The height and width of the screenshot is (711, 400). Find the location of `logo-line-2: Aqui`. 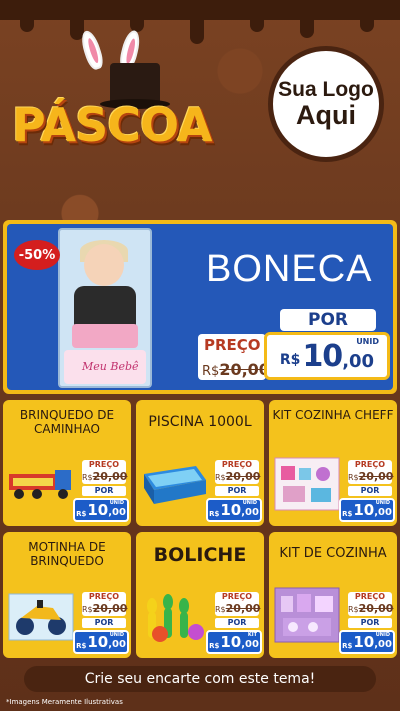

logo-line-2: Aqui is located at coordinates (326, 114).